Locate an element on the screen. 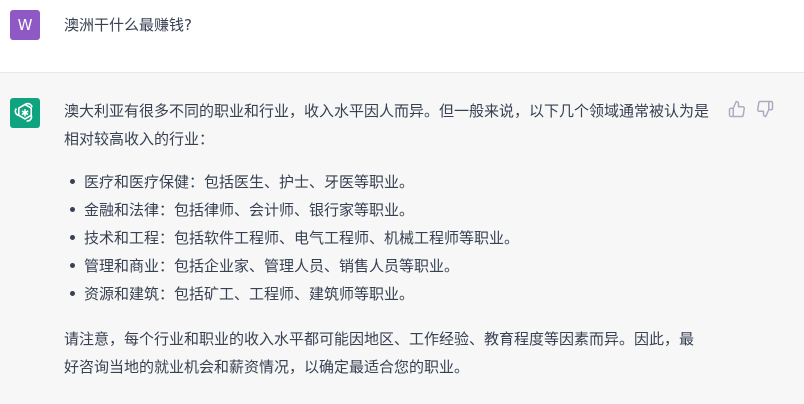 Image resolution: width=804 pixels, height=404 pixels. thumbs-up-icon is located at coordinates (736, 109).